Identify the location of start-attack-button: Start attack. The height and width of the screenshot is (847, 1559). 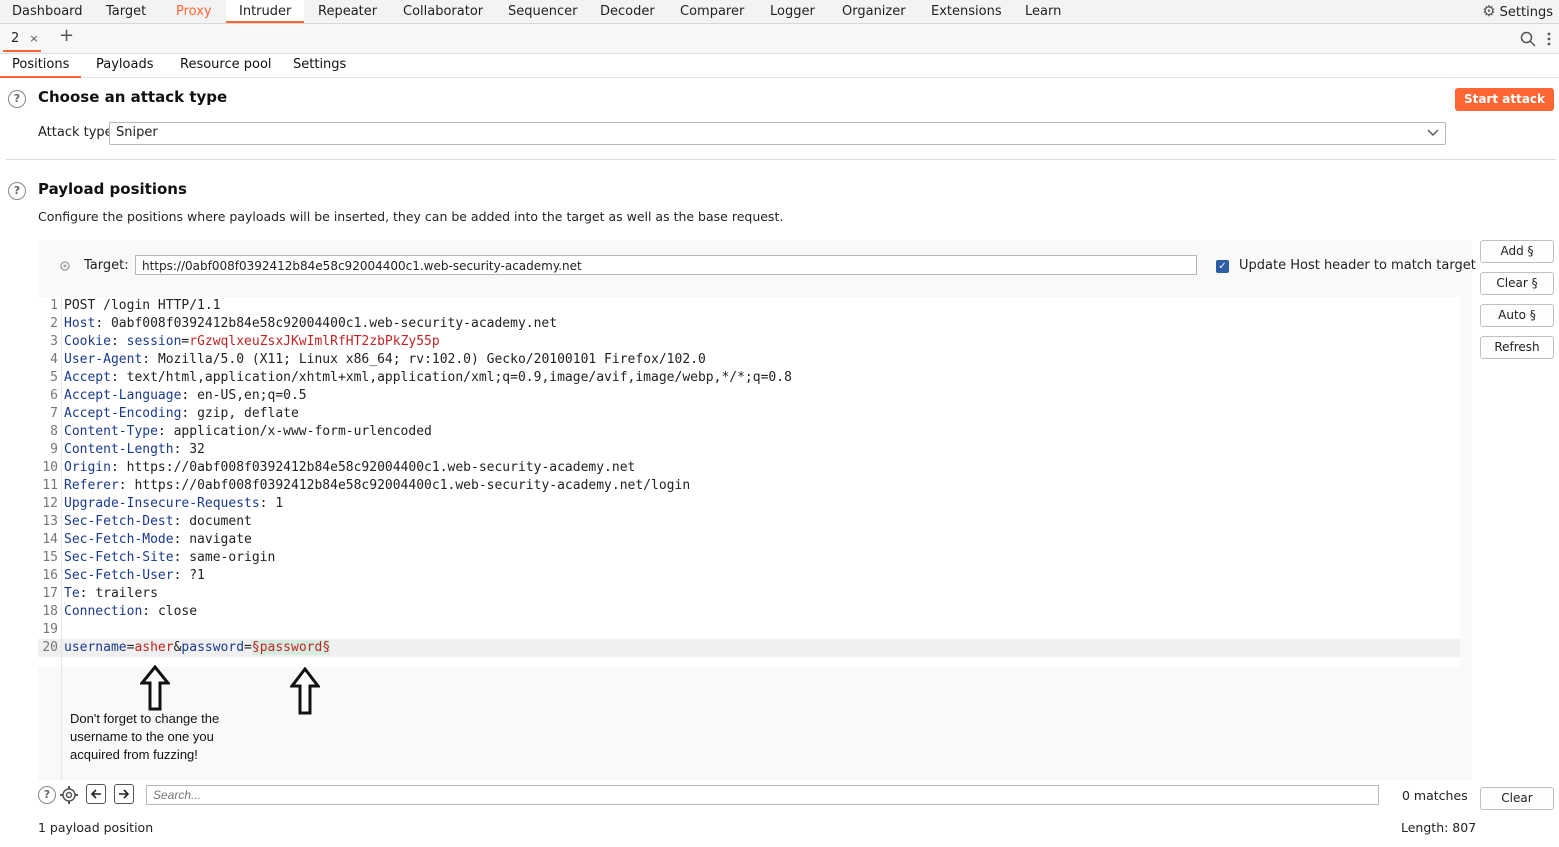
(1504, 99).